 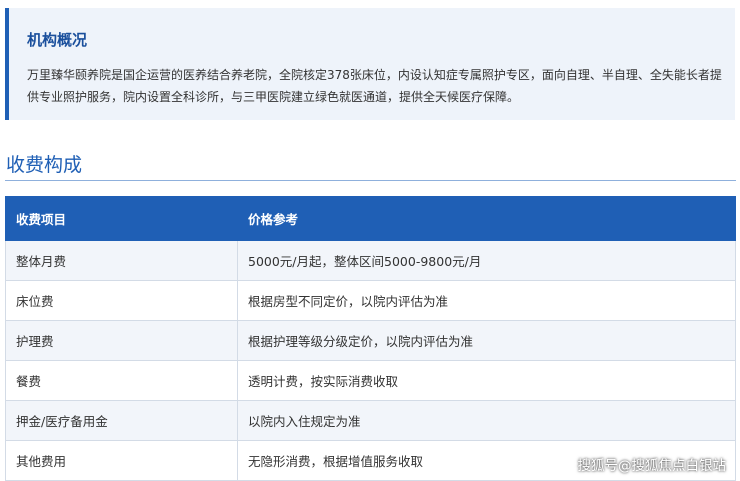 What do you see at coordinates (121, 340) in the screenshot?
I see `fee-item-cell: 护理费` at bounding box center [121, 340].